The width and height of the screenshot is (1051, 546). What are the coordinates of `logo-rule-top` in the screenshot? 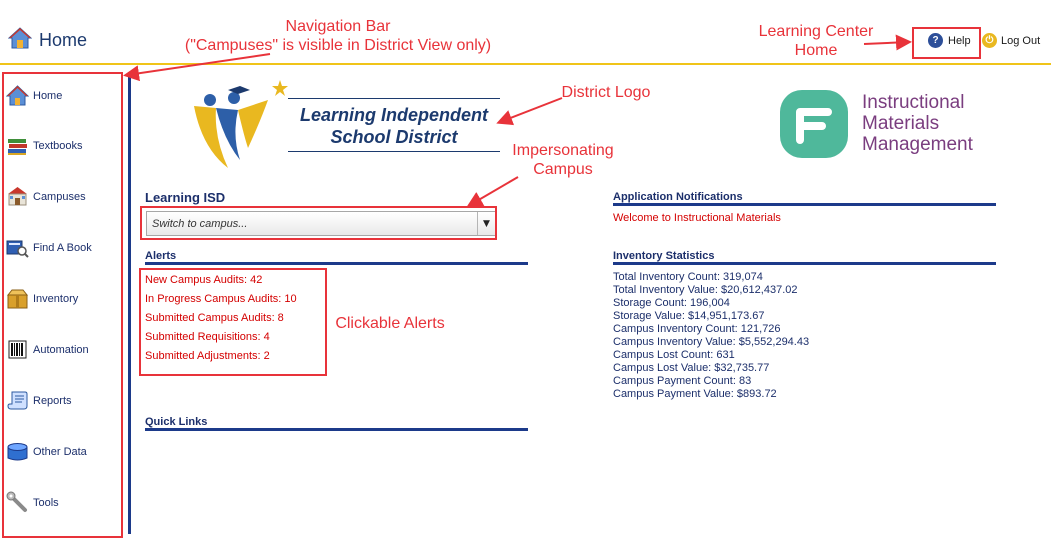 It's located at (394, 98).